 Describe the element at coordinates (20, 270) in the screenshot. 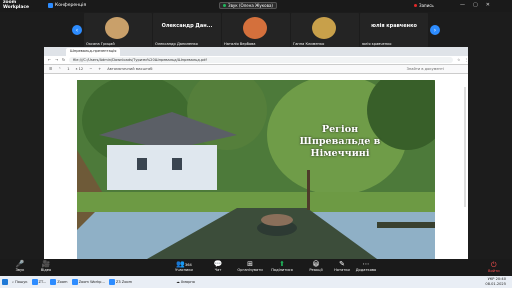

I see `mic-label: Звук` at that location.